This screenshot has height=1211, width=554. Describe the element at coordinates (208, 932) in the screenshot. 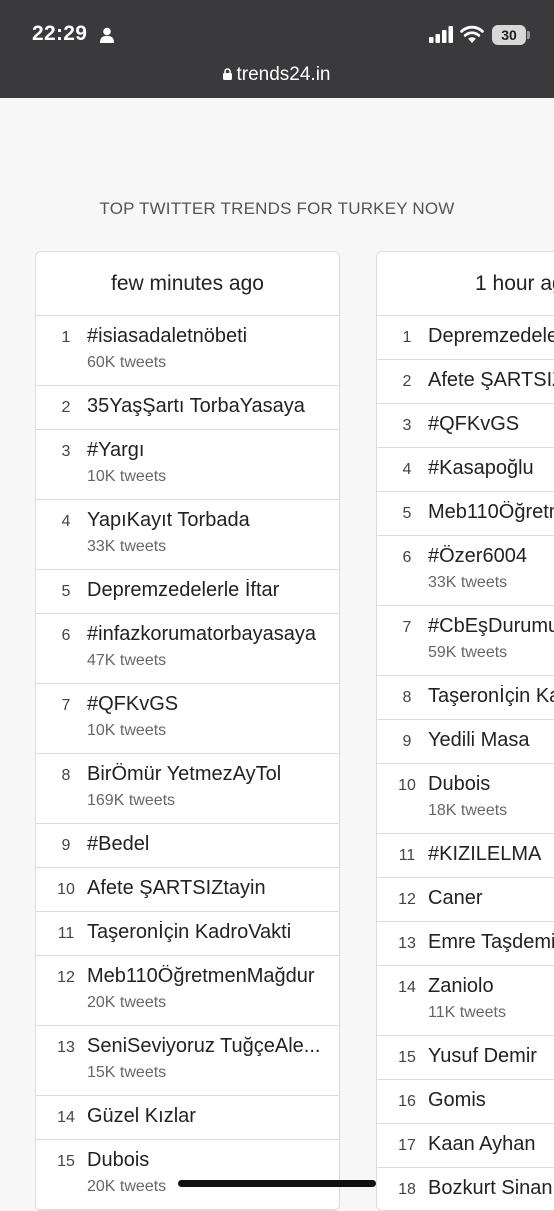

I see `trend-link: Taşeronİçin KadroVakti` at that location.